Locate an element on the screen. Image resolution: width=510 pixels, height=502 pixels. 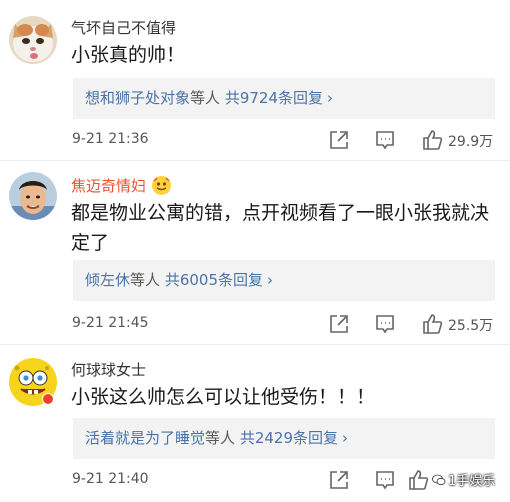
watermark-text: 1手娱乐 is located at coordinates (472, 481).